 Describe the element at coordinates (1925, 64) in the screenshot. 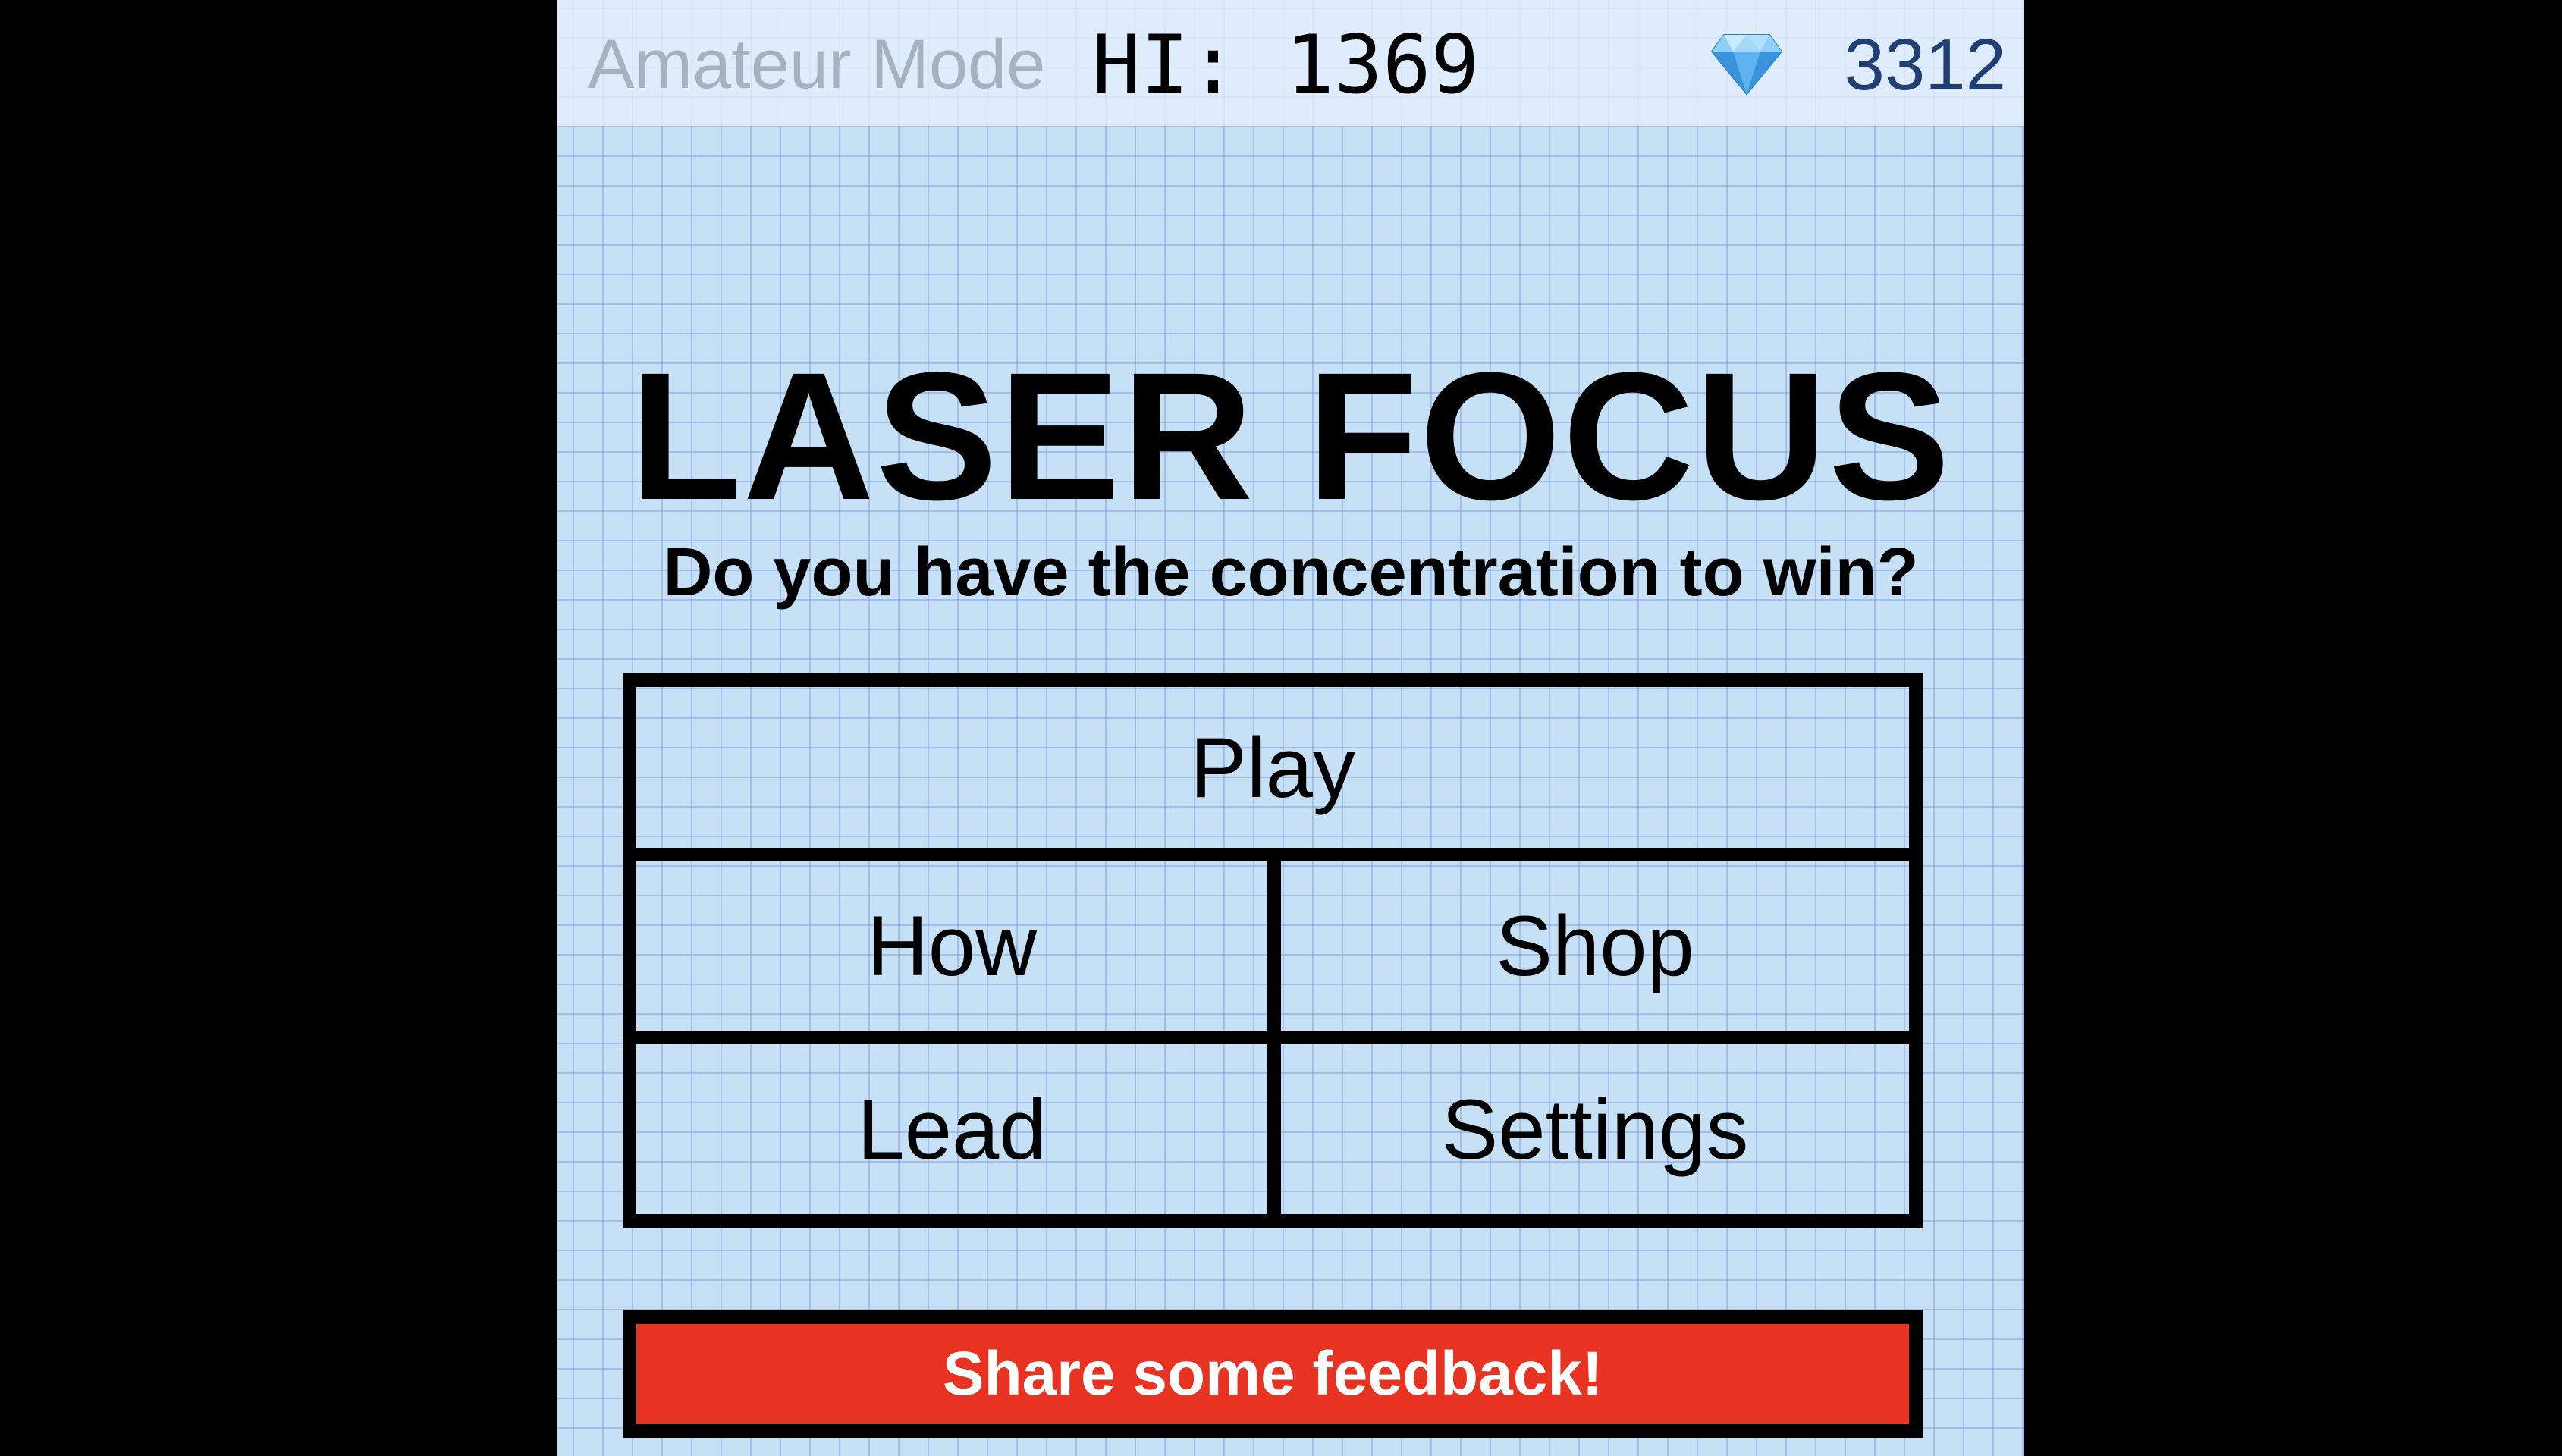

I see `gem-count: 3312` at that location.